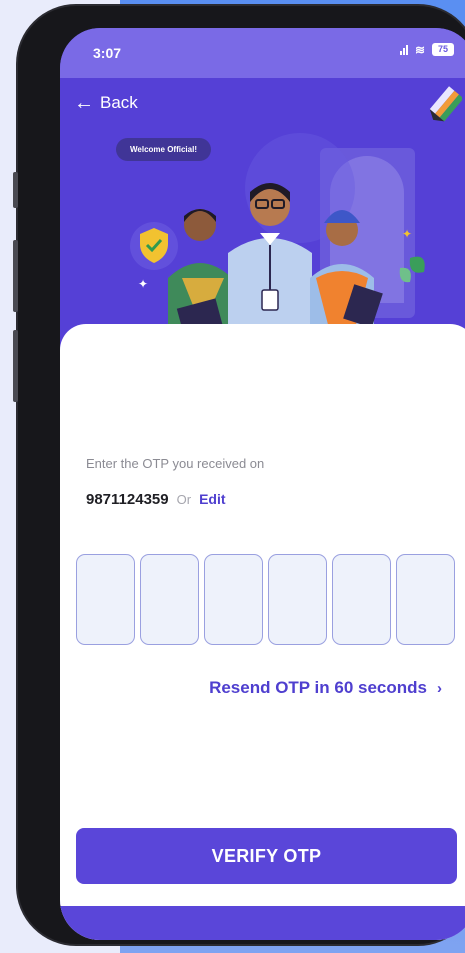  Describe the element at coordinates (443, 49) in the screenshot. I see `battery-icon: 75` at that location.